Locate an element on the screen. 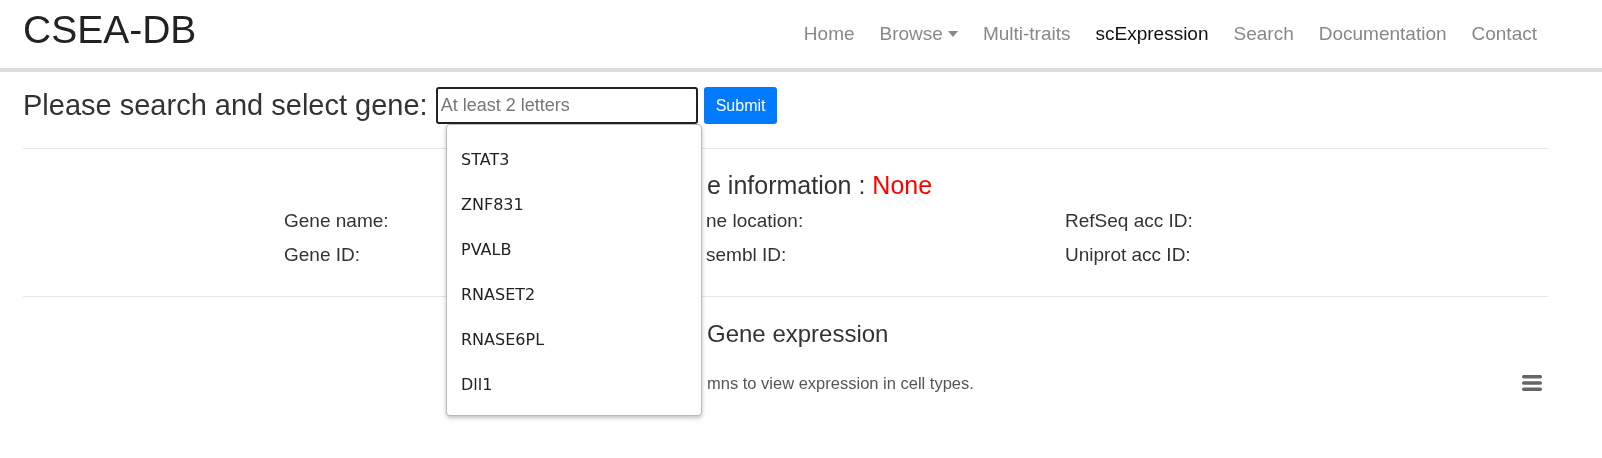  section-heading: e information : is located at coordinates (787, 185).